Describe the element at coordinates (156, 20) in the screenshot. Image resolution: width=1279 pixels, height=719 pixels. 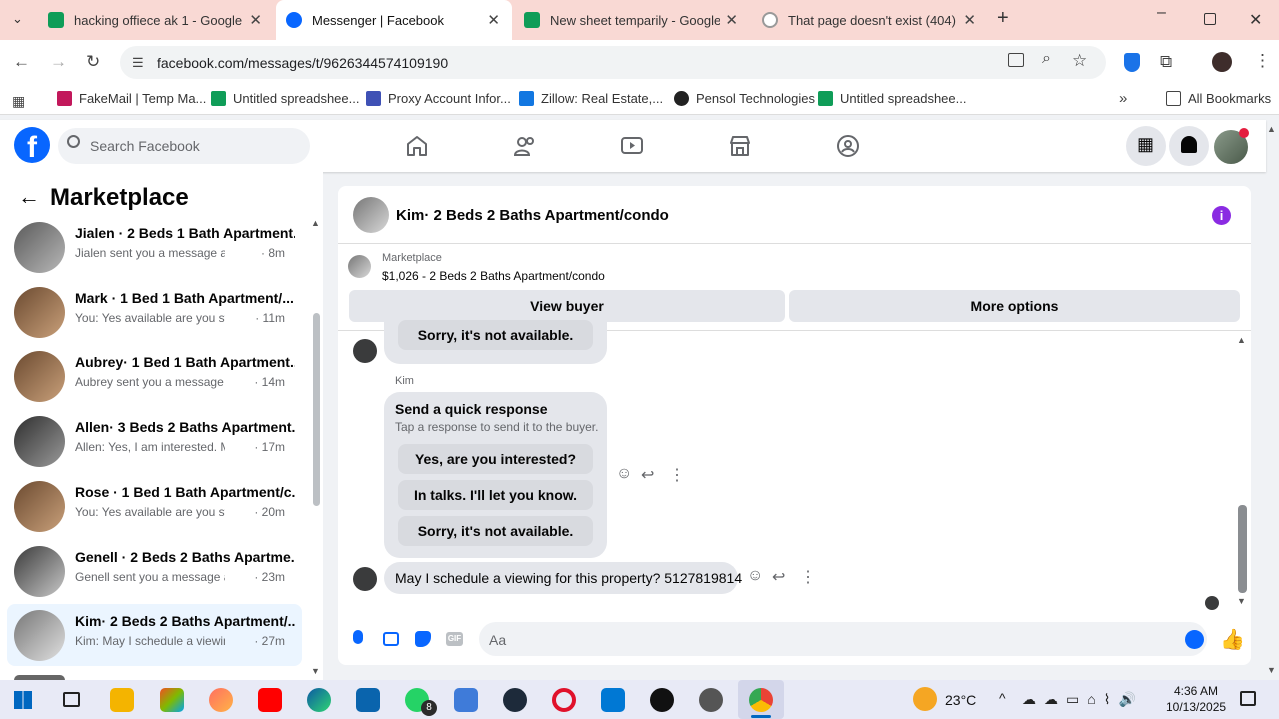
I see `browser-tab: hacking offiece ak 1 - Google S ✕` at that location.